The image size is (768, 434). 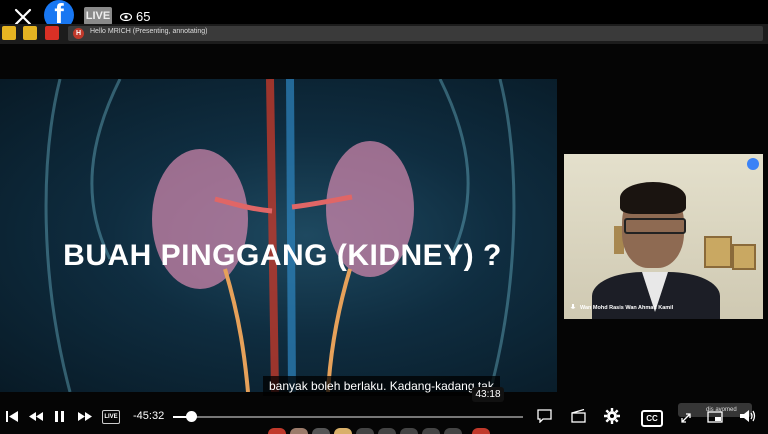 I want to click on pause-icon, so click(x=59, y=416).